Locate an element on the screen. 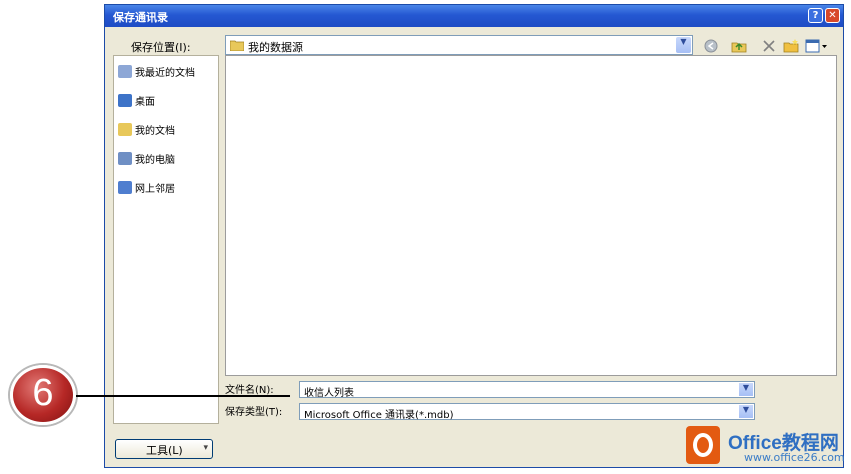 This screenshot has width=851, height=474. places-item-my-documents: 我的文档 is located at coordinates (146, 132).